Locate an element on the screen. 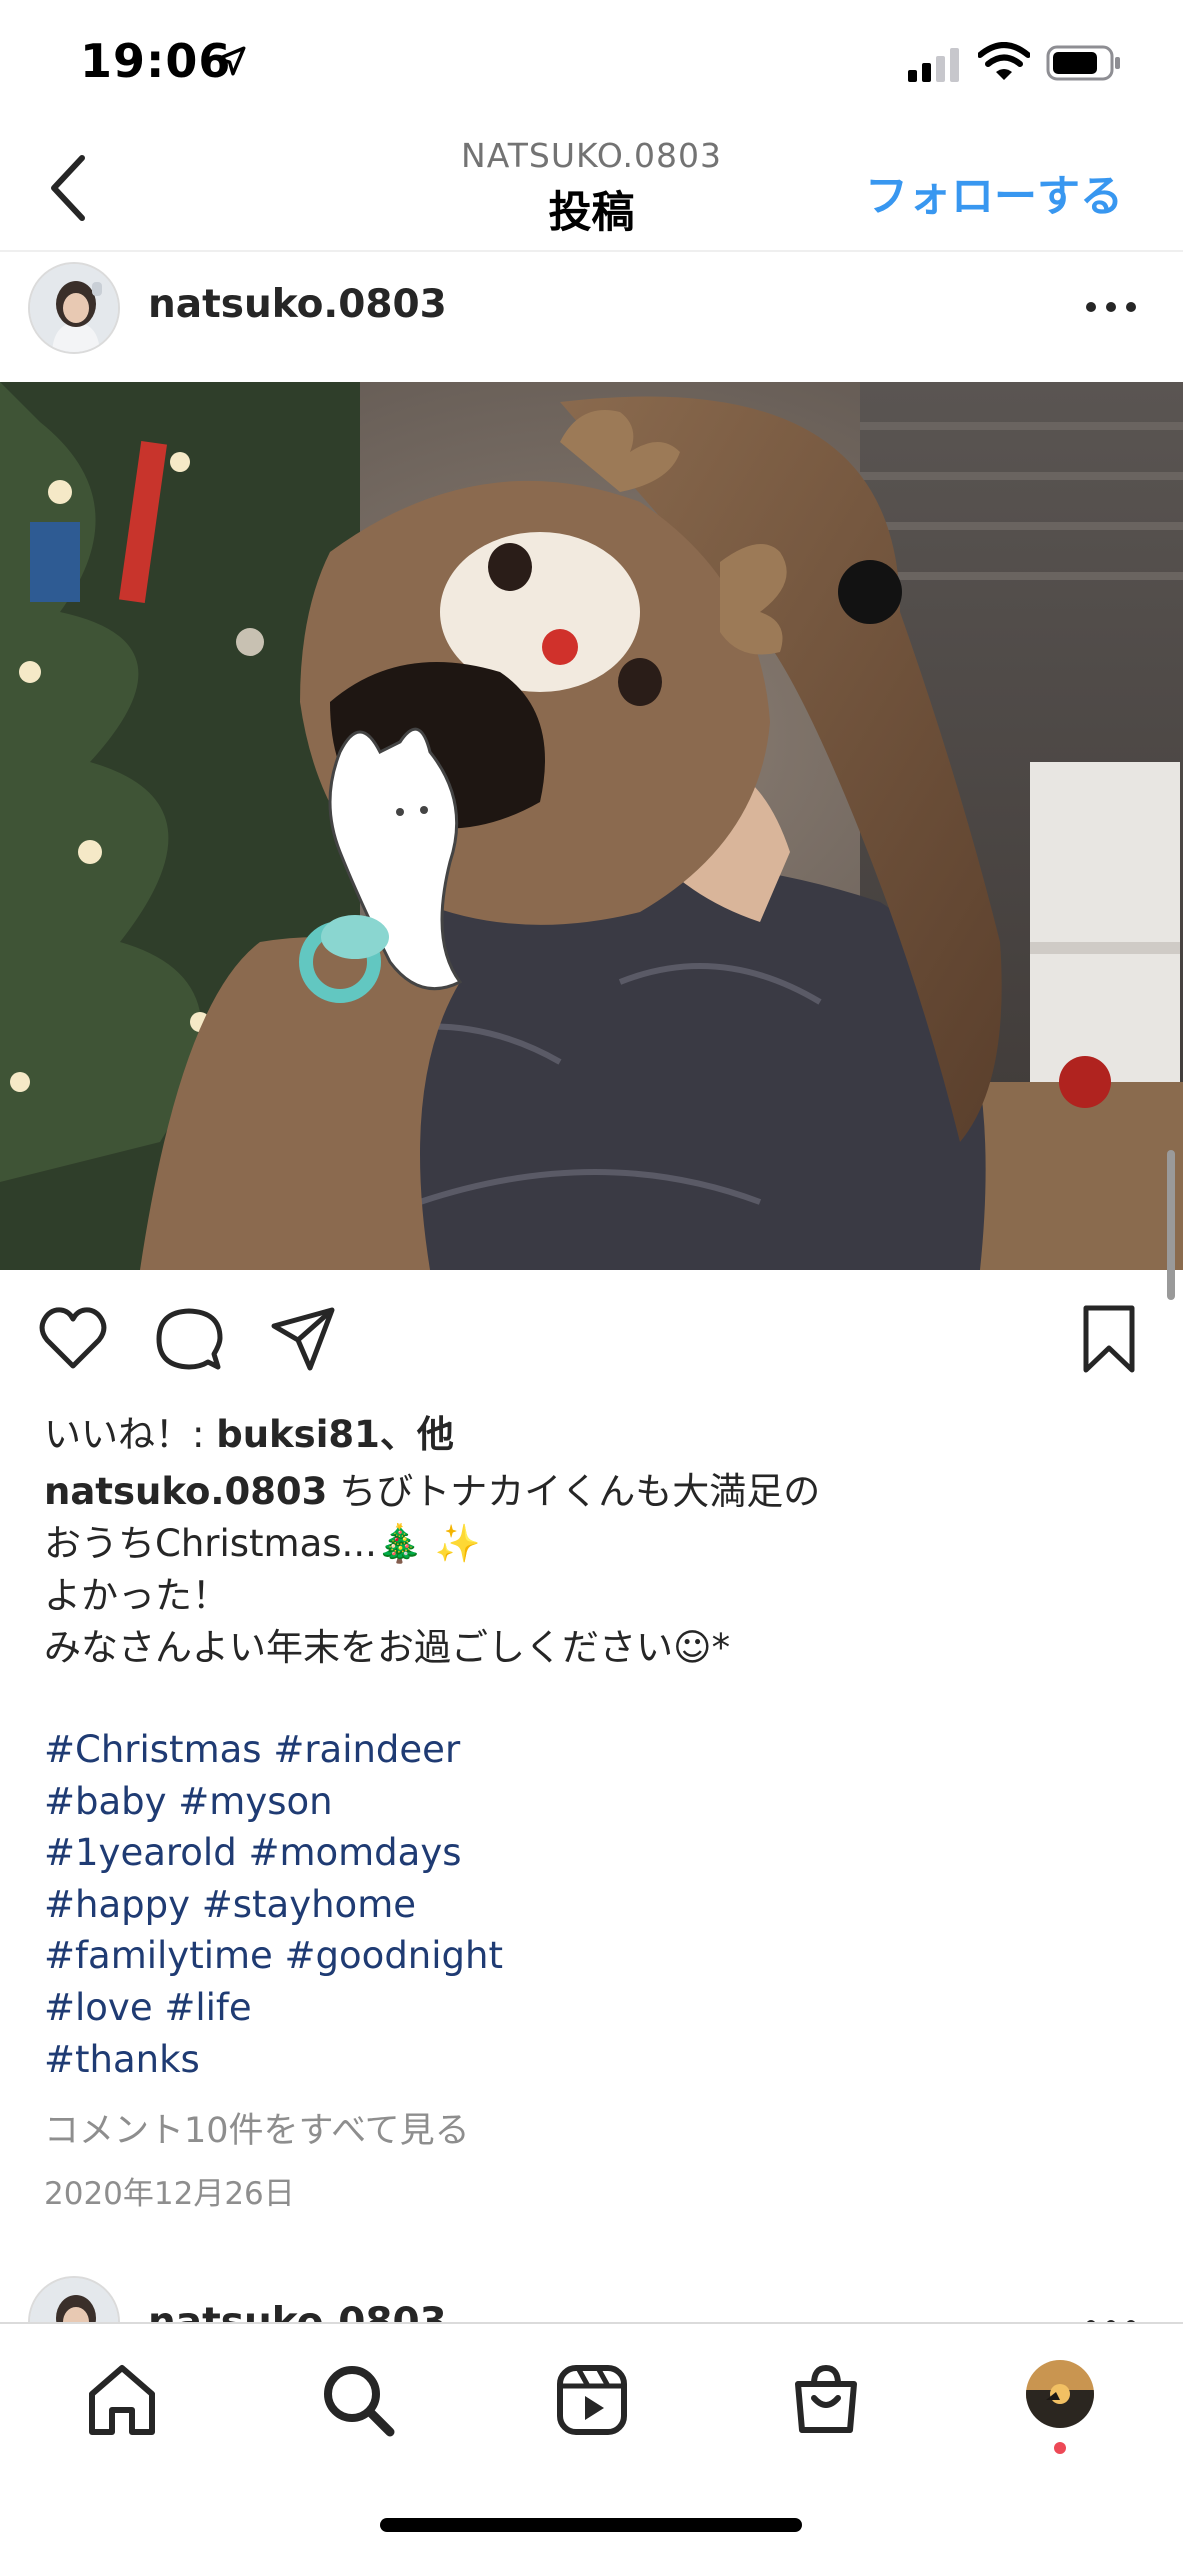 The width and height of the screenshot is (1183, 2560). home-indicator is located at coordinates (591, 2525).